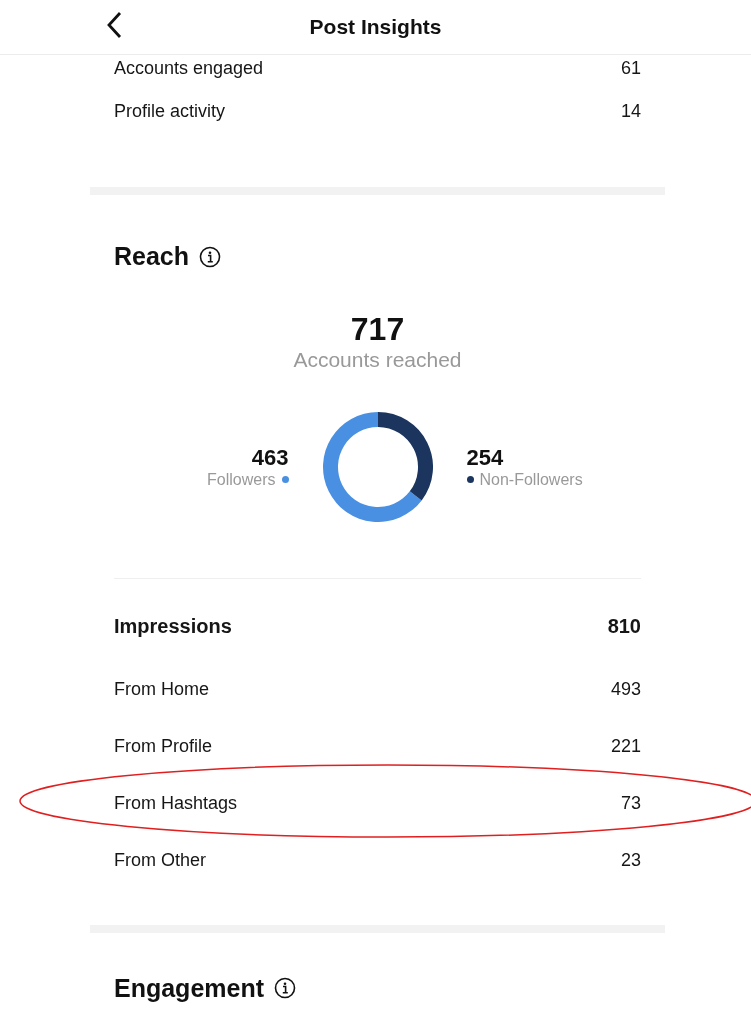  What do you see at coordinates (375, 27) in the screenshot?
I see `screen-title: Post Insights` at bounding box center [375, 27].